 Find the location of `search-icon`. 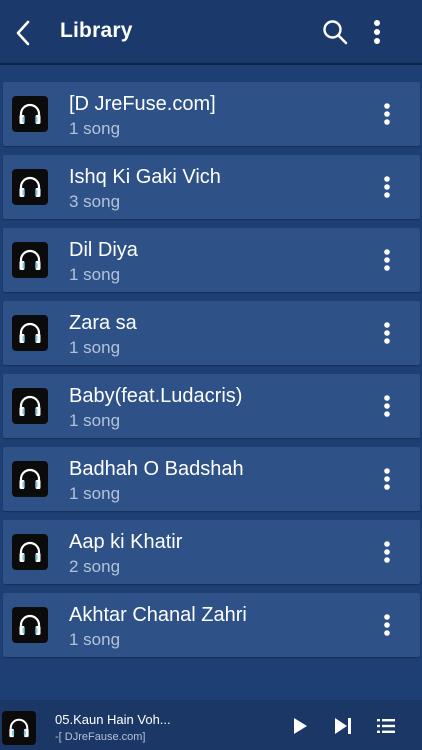

search-icon is located at coordinates (335, 32).